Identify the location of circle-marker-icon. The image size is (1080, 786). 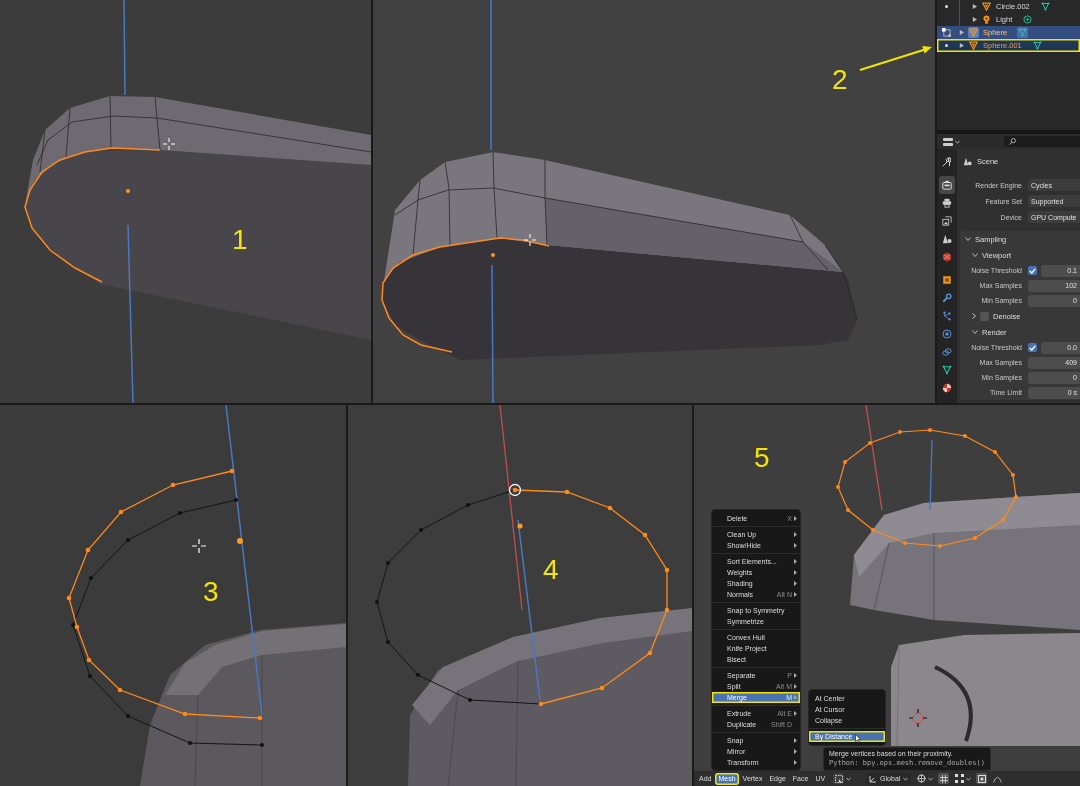
(515, 490).